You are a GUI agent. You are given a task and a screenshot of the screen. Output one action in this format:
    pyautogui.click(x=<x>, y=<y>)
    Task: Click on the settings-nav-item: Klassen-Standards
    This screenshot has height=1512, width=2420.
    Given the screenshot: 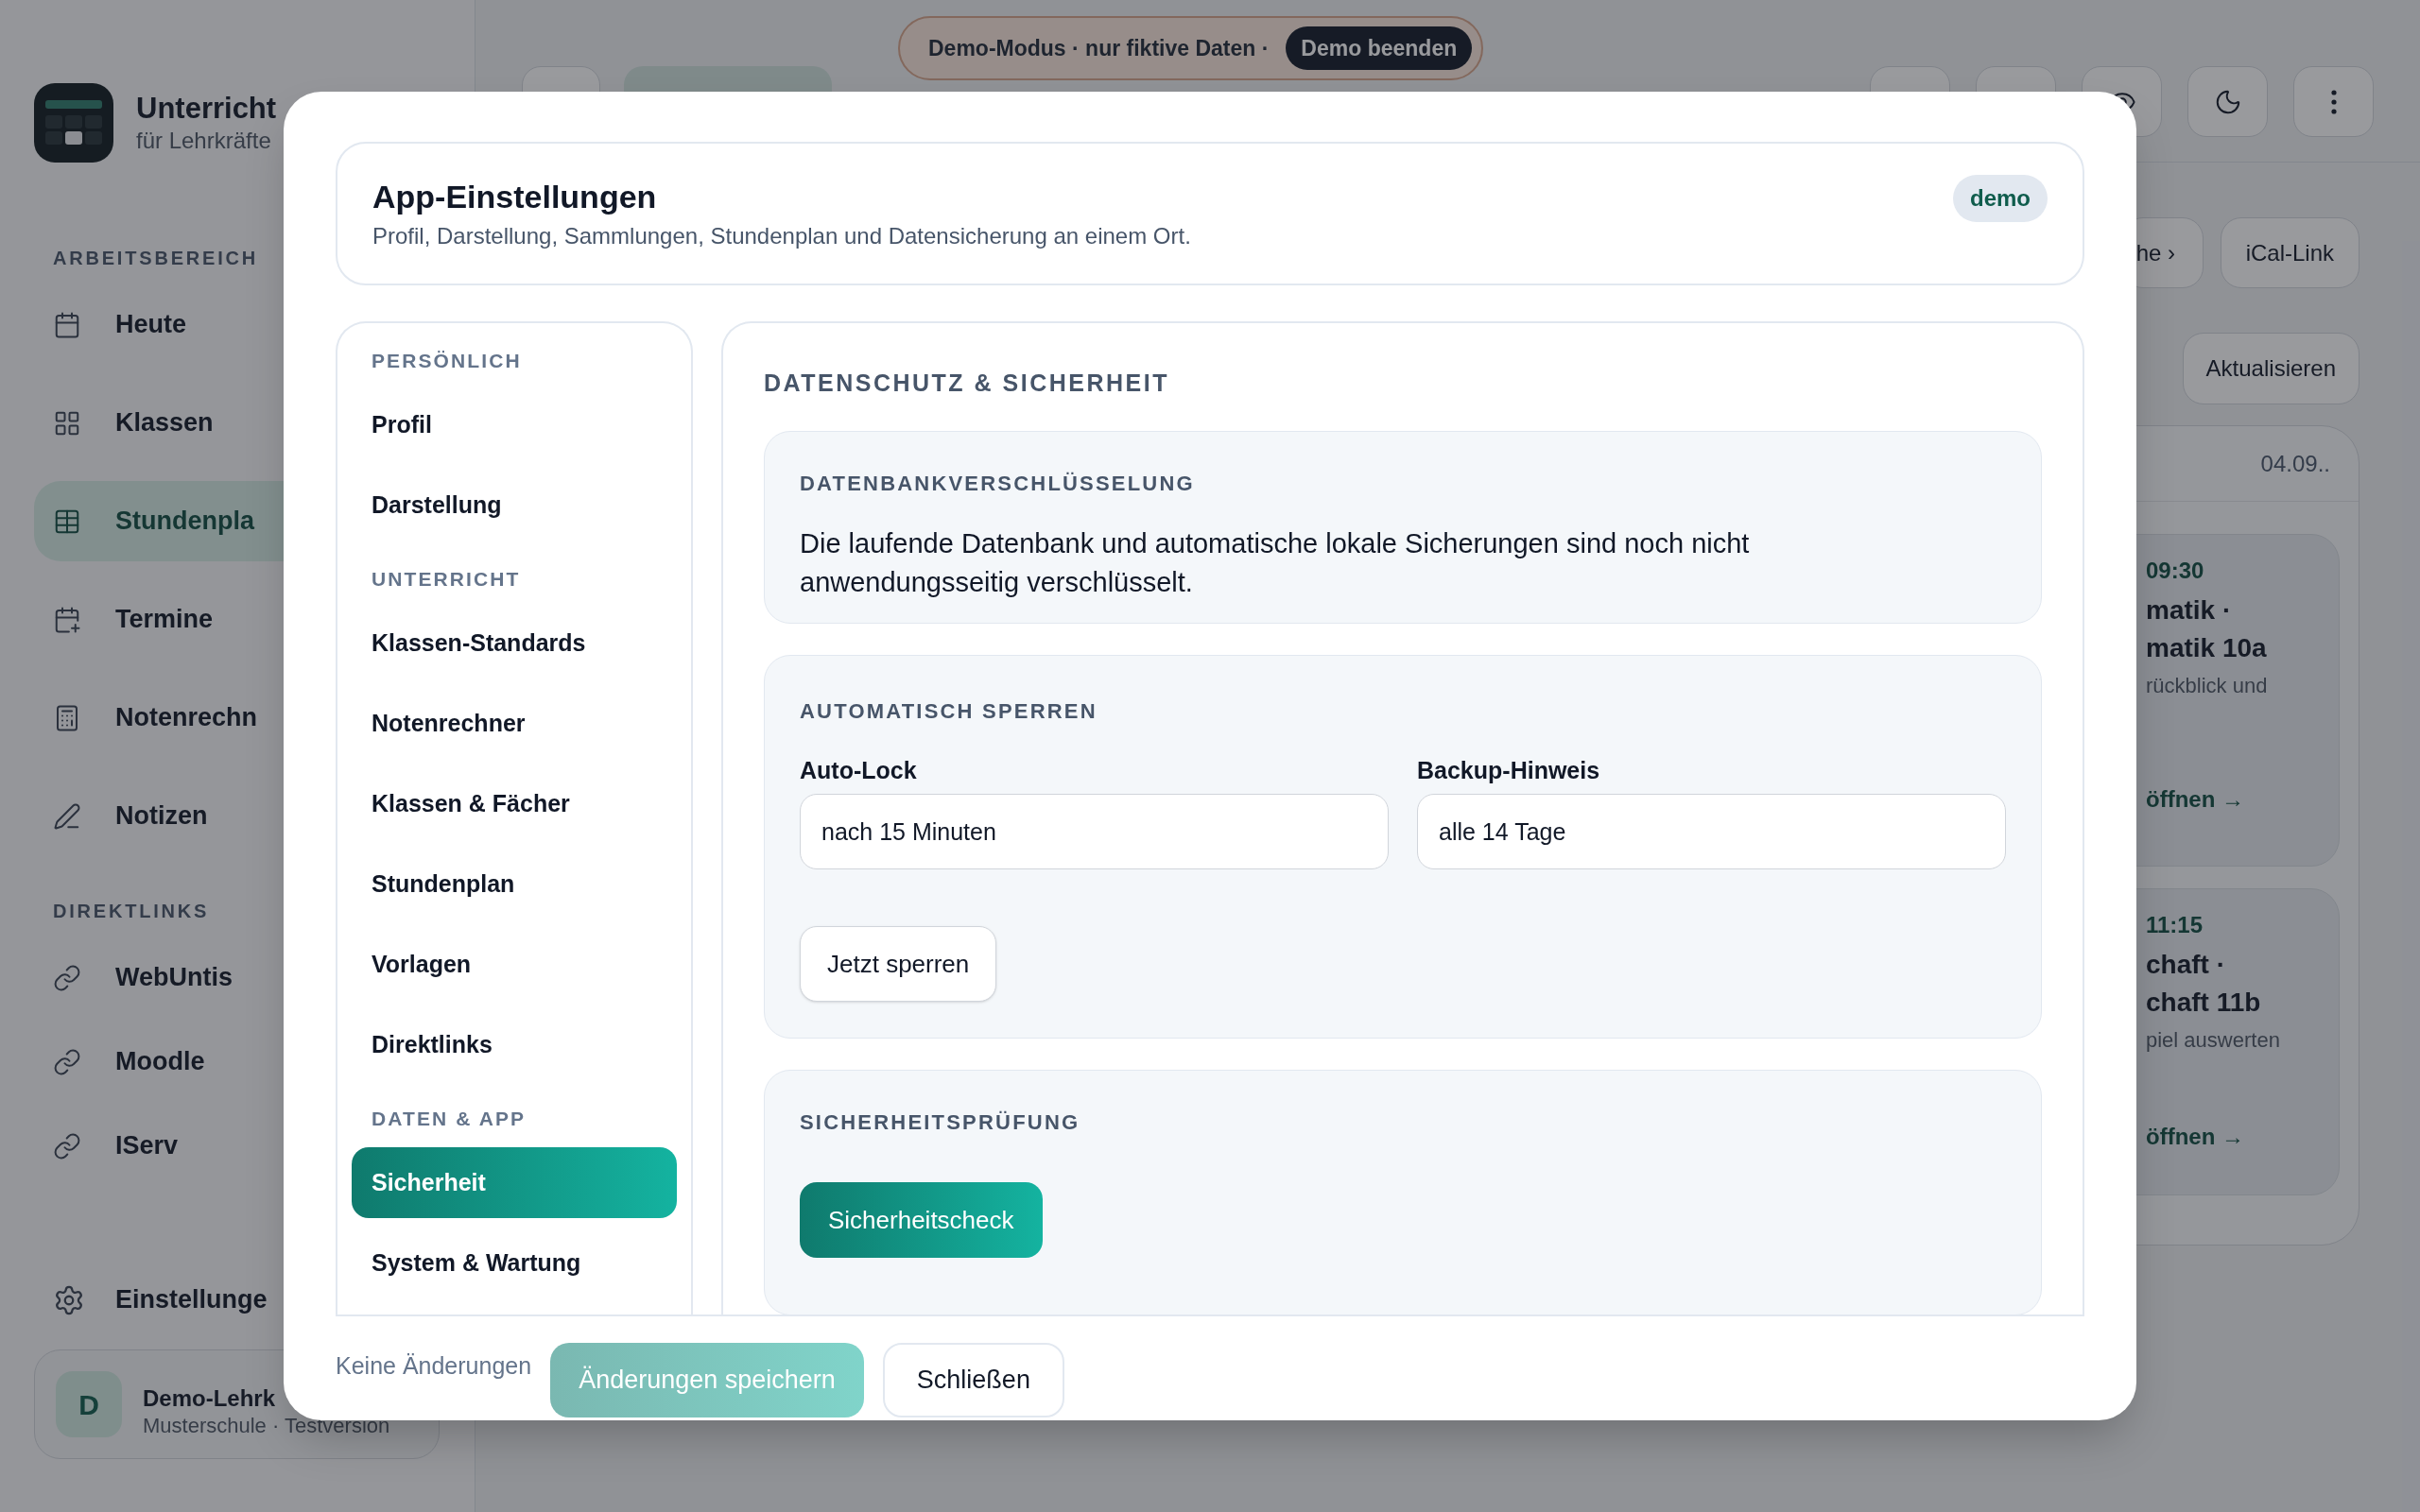 What is the action you would take?
    pyautogui.click(x=514, y=643)
    